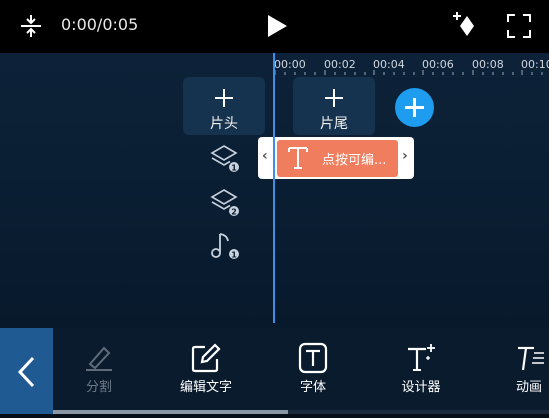 Image resolution: width=549 pixels, height=418 pixels. Describe the element at coordinates (31, 26) in the screenshot. I see `split-icon` at that location.